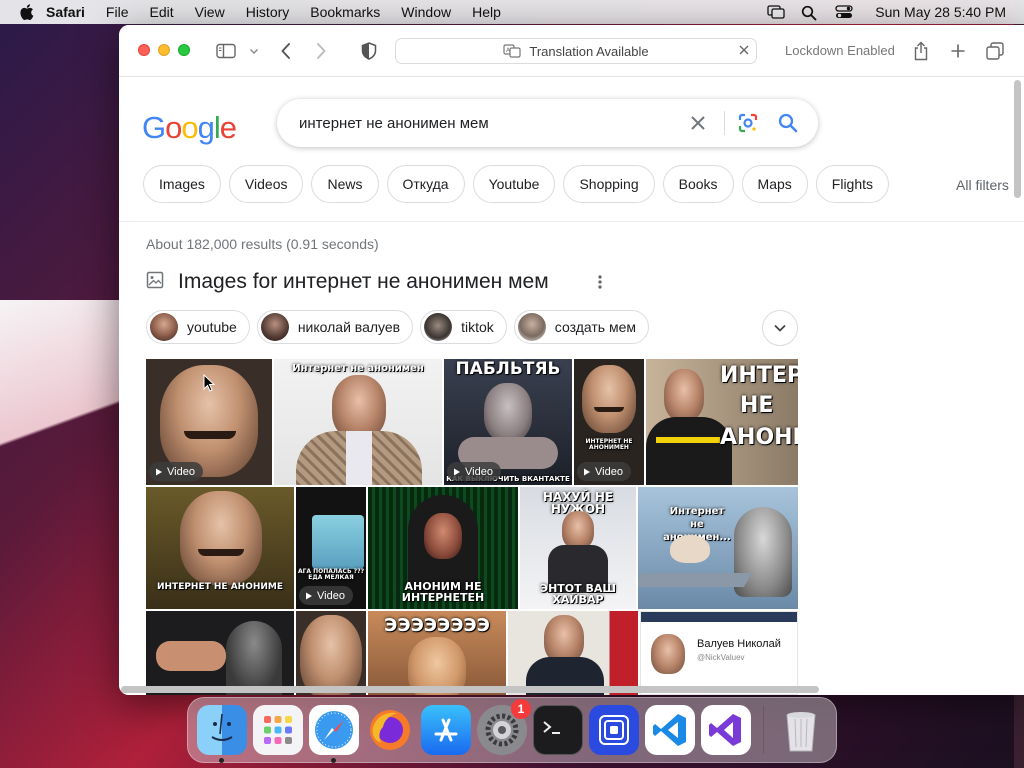 The width and height of the screenshot is (1024, 768). I want to click on filter-chip-flights: Flights, so click(852, 184).